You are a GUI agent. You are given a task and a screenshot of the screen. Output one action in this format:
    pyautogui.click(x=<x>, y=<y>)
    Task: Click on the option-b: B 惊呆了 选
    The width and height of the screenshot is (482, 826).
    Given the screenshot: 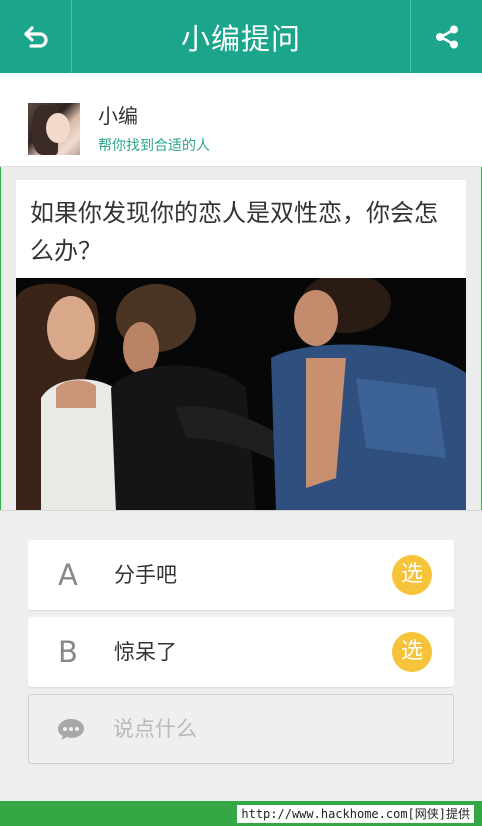 What is the action you would take?
    pyautogui.click(x=241, y=652)
    